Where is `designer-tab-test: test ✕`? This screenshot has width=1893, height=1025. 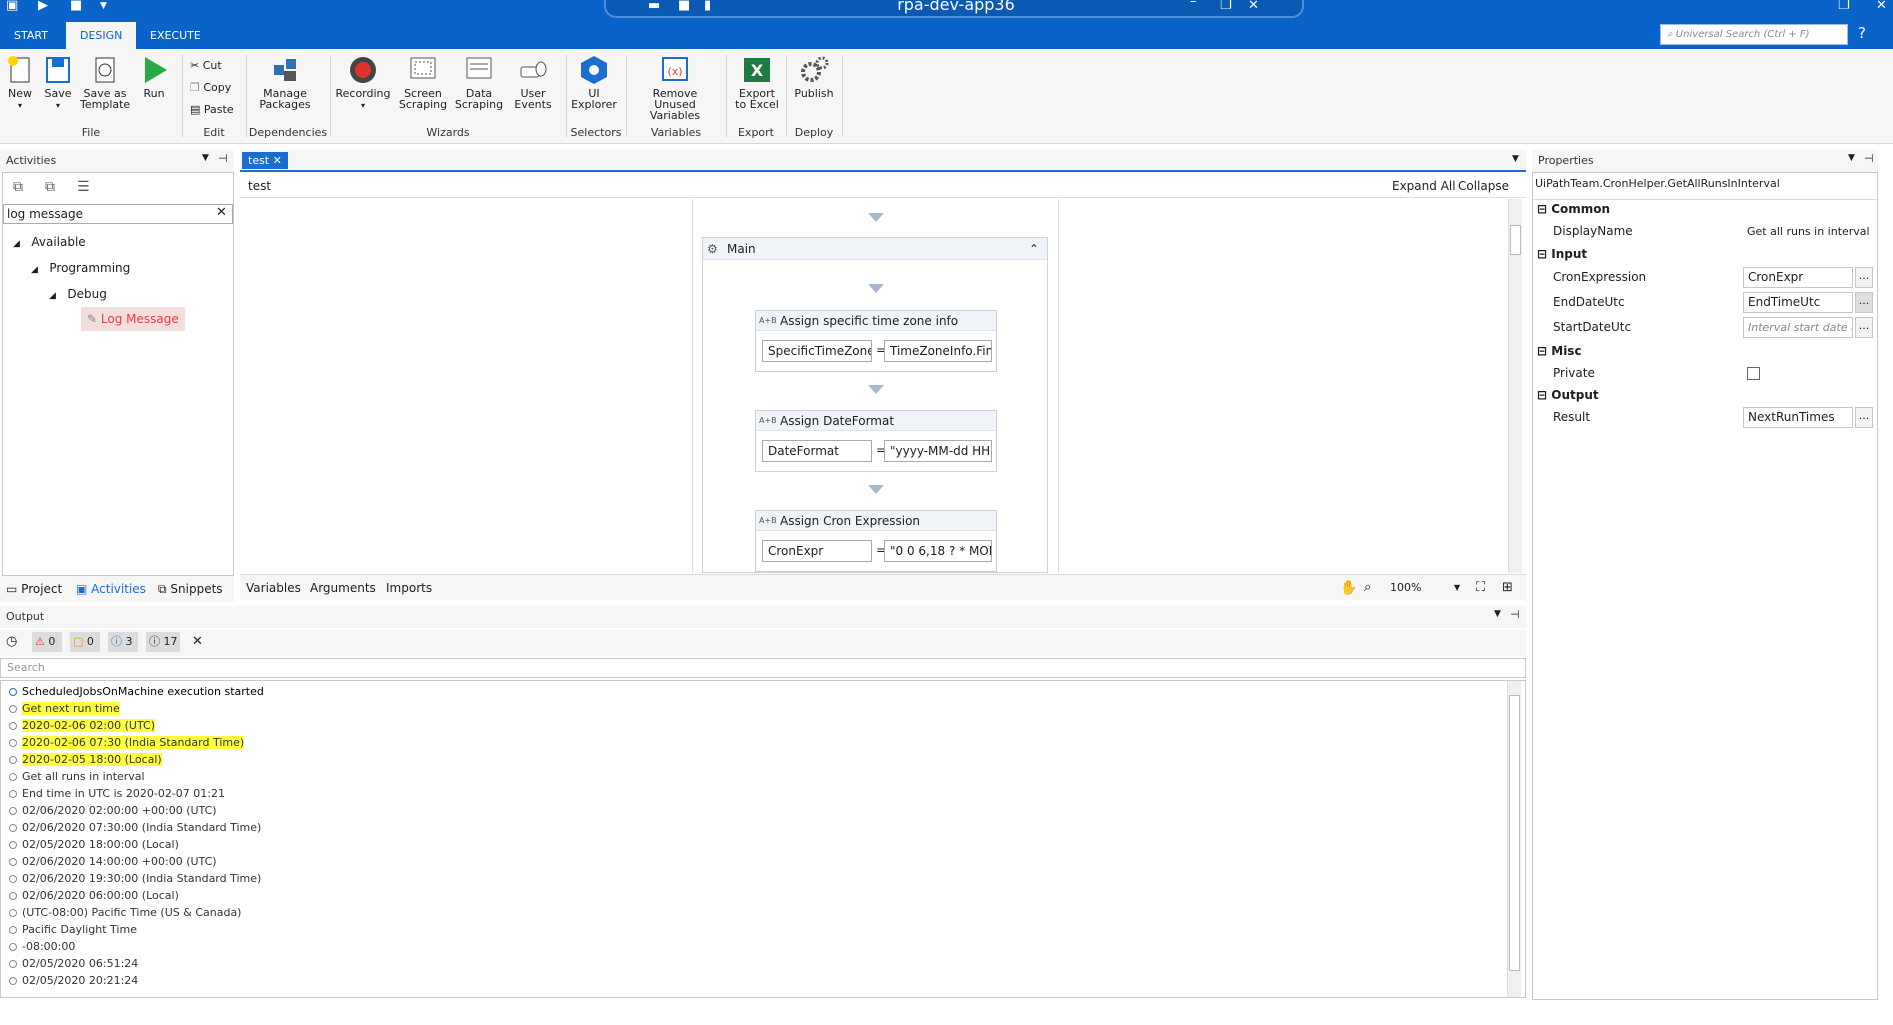
designer-tab-test: test ✕ is located at coordinates (265, 160).